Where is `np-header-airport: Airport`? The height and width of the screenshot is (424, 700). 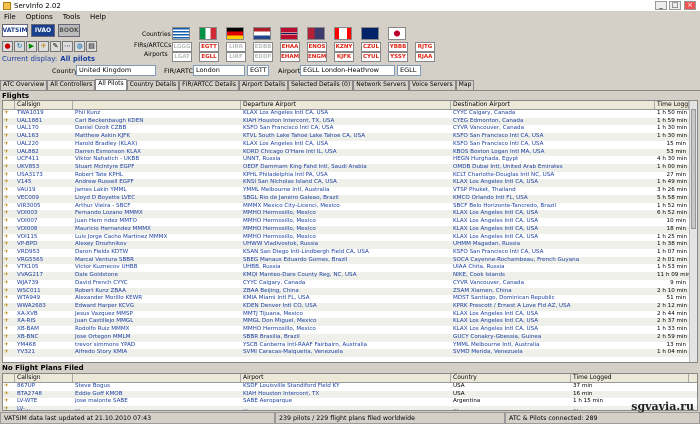 np-header-airport: Airport is located at coordinates (346, 378).